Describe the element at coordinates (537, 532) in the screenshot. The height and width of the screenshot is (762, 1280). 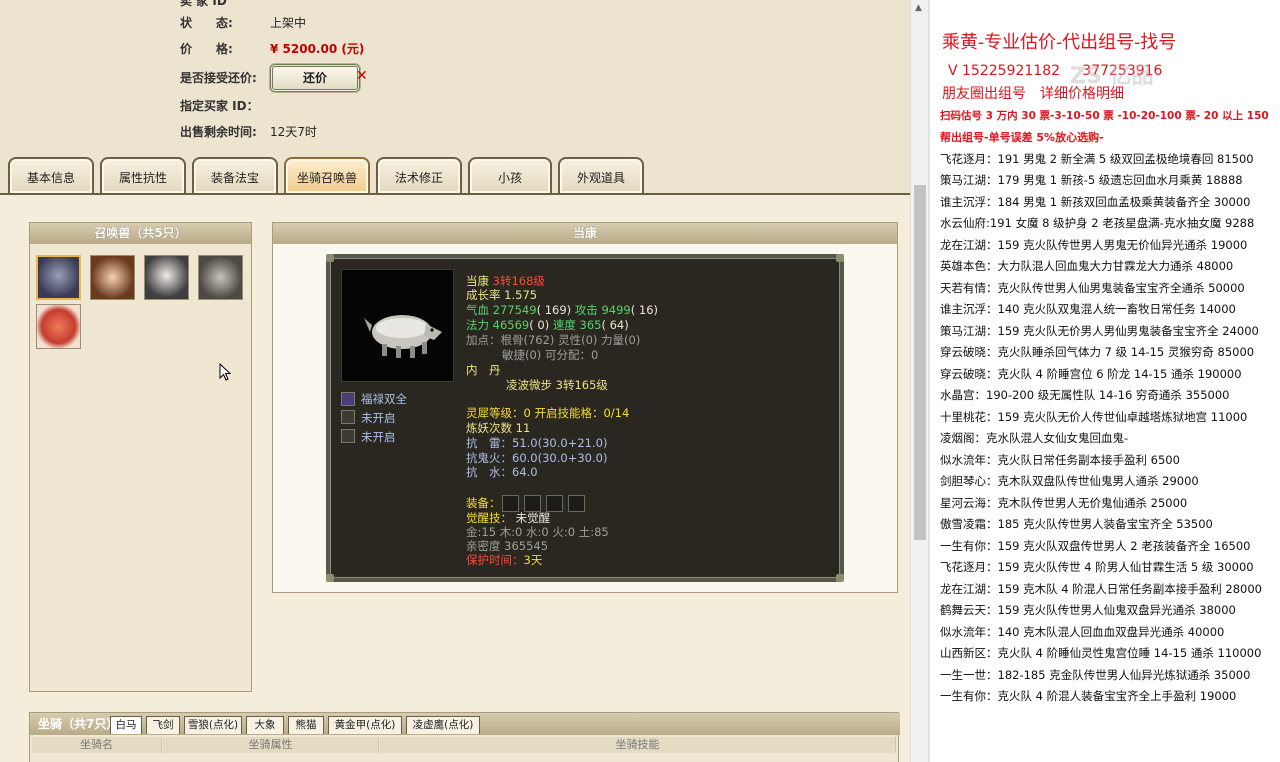
I see `elements-line: 金:15 木:0 水:0 火:0 土:85` at that location.